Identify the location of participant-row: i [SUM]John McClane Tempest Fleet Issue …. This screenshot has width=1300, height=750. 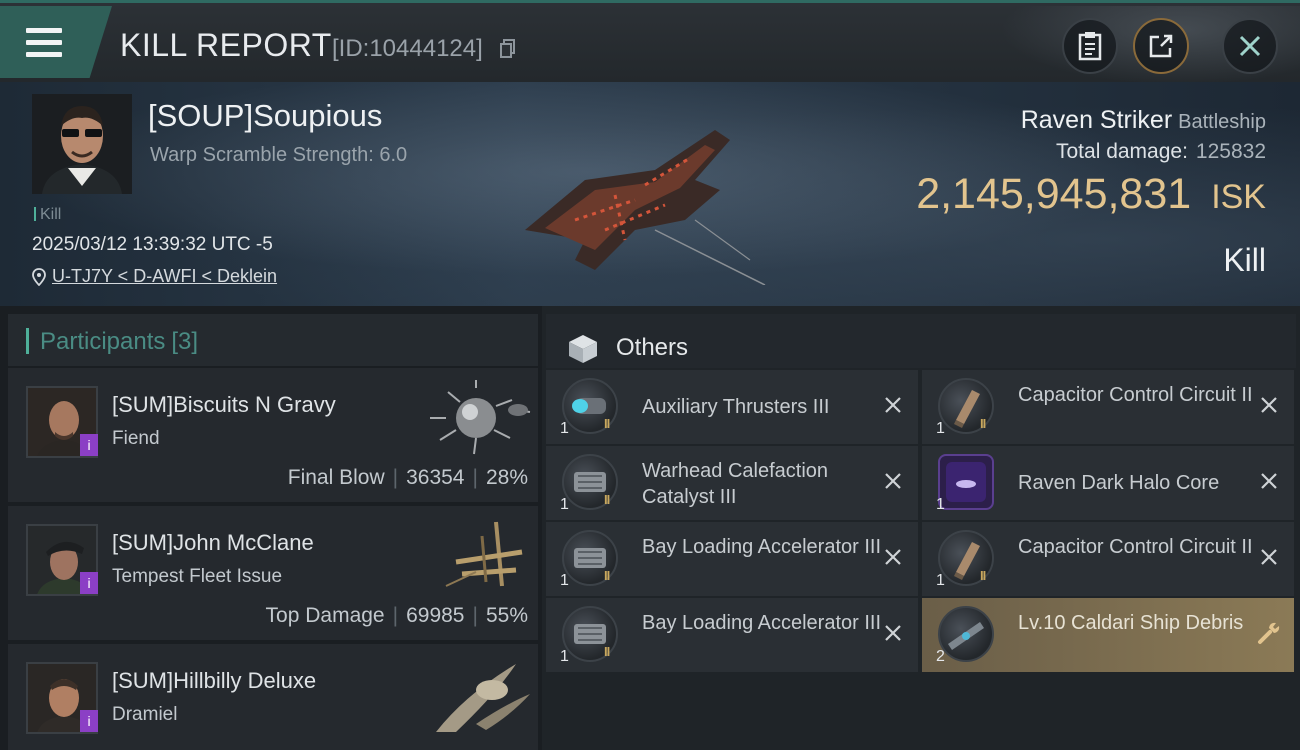
(273, 573).